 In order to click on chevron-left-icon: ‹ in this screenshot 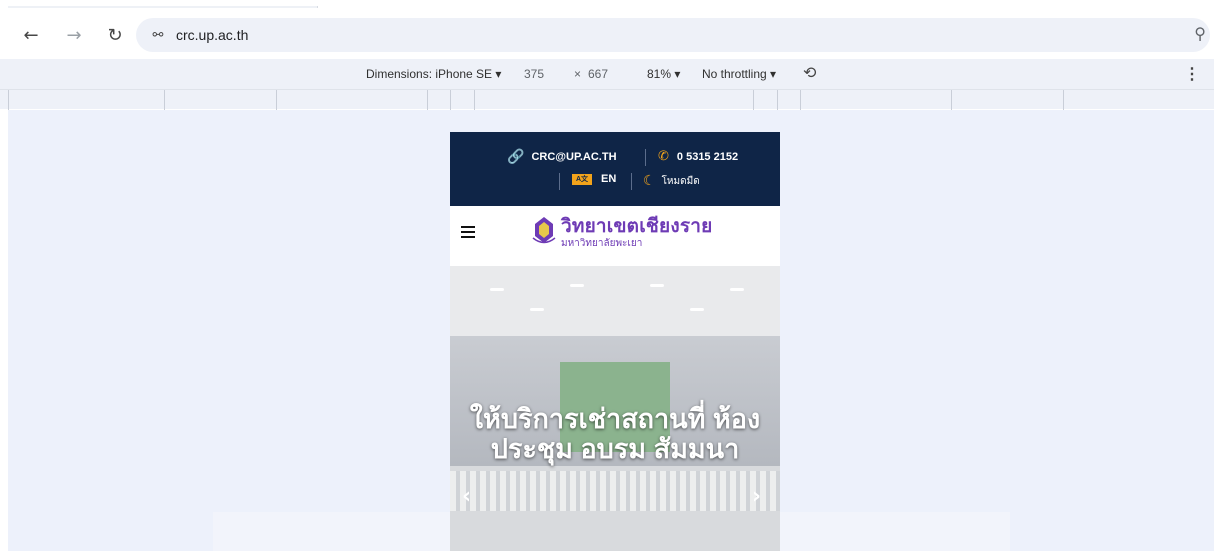, I will do `click(466, 496)`.